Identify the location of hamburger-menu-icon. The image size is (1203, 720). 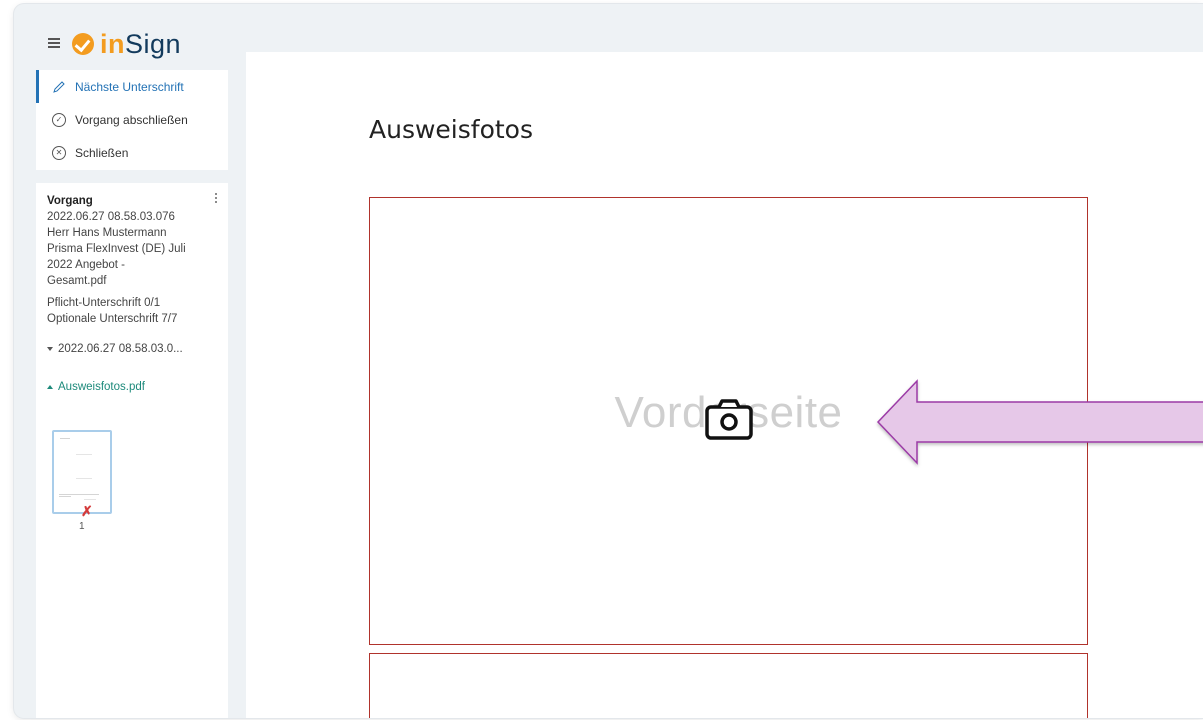
(54, 43).